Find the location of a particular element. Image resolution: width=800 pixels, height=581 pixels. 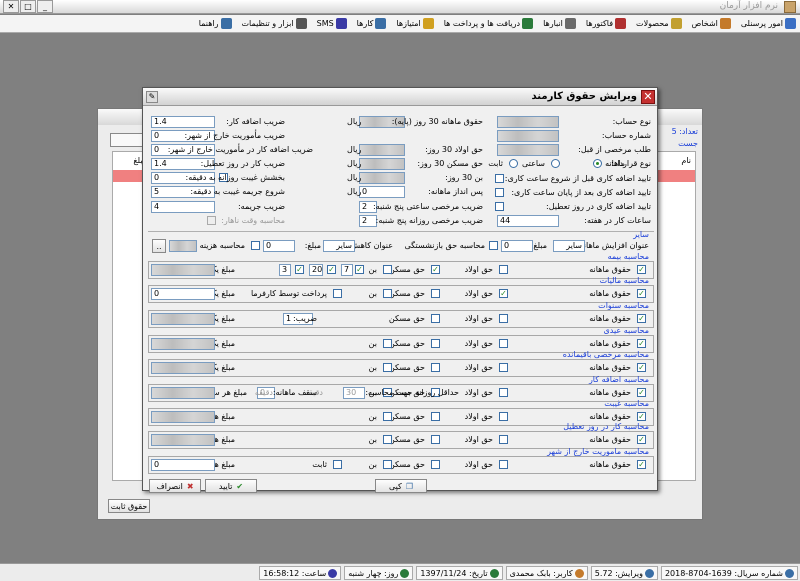

group-8-housing-checkbox is located at coordinates (435, 464).